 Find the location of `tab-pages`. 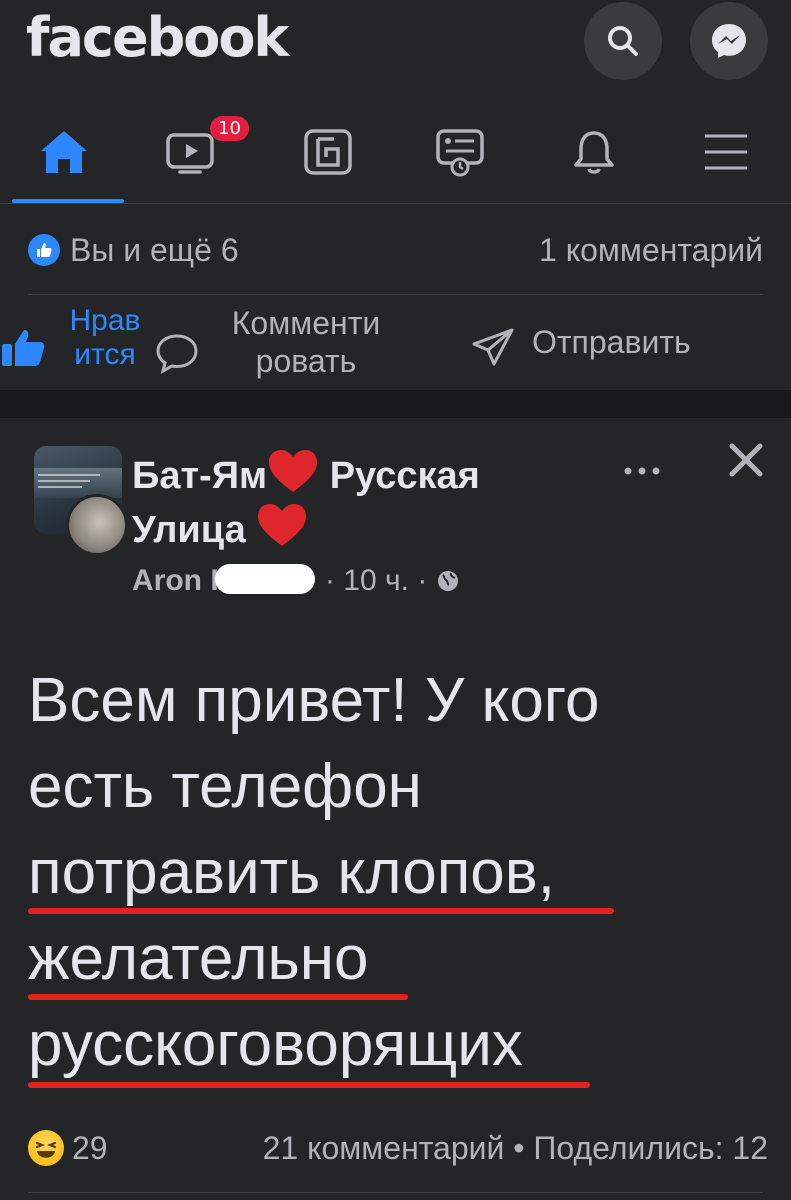

tab-pages is located at coordinates (328, 151).